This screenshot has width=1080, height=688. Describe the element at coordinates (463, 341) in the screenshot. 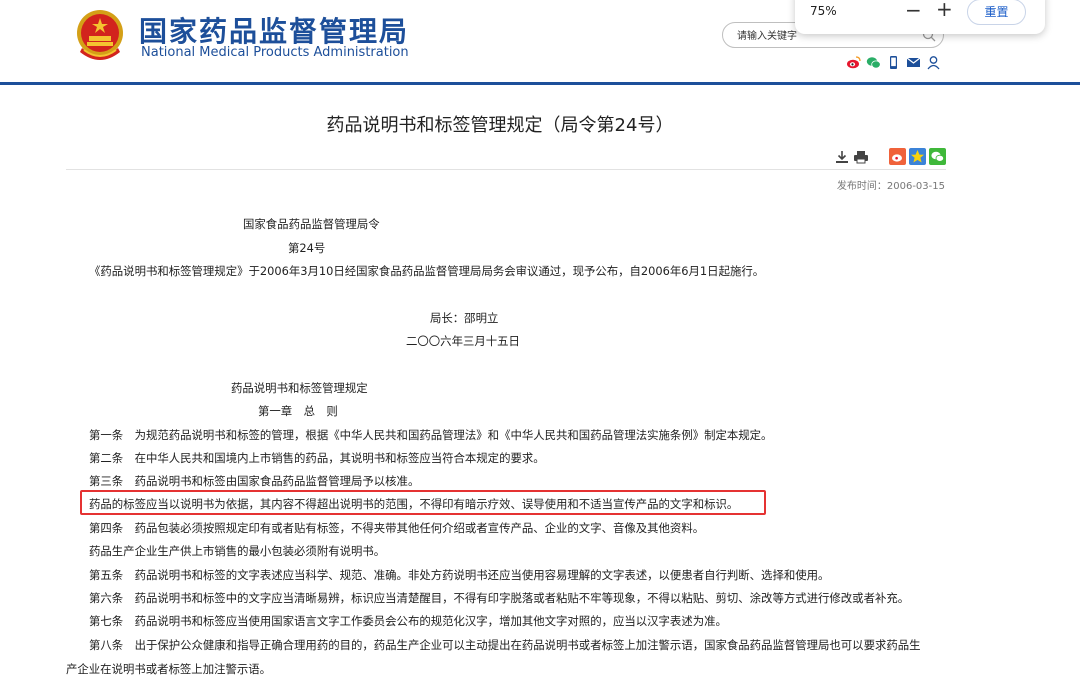

I see `signing-date: 二〇〇六年三月十五日` at that location.